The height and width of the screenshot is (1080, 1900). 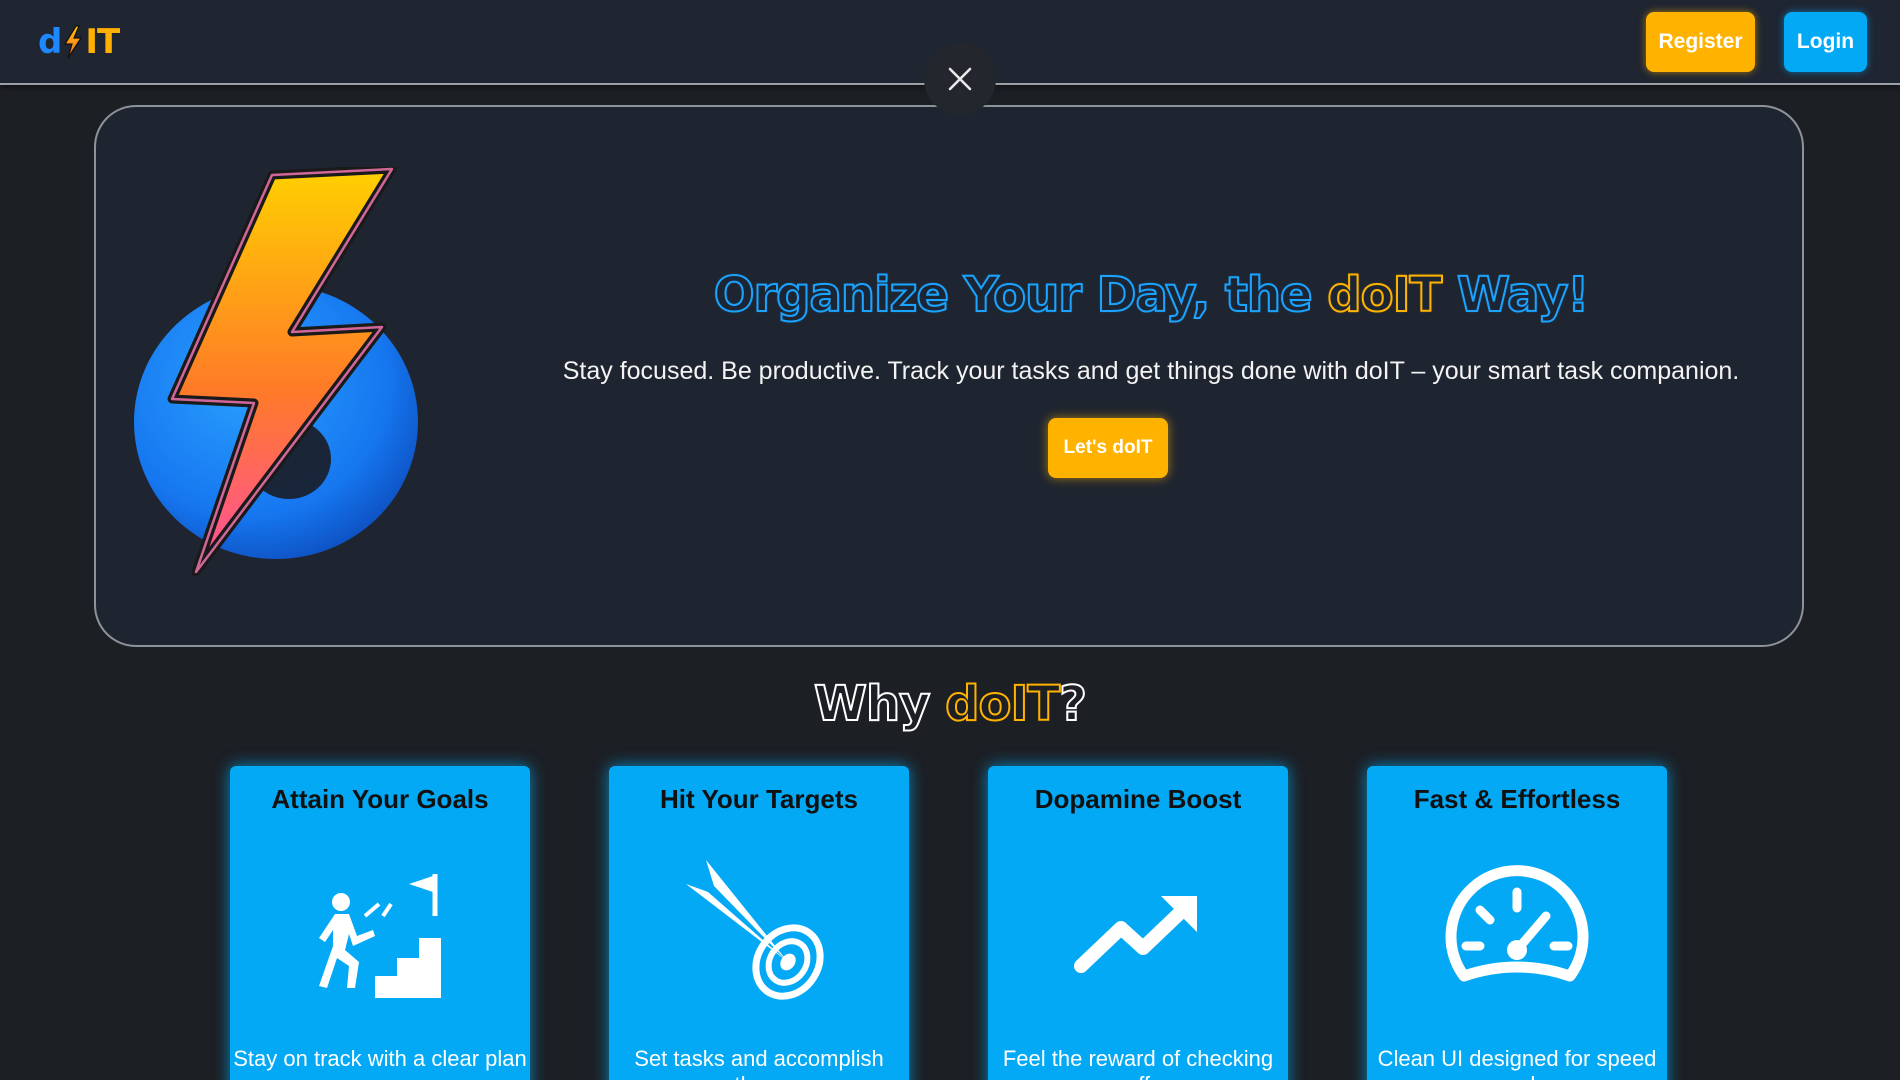 What do you see at coordinates (1138, 1063) in the screenshot?
I see `feature-card-text: Feel the reward of checking off` at bounding box center [1138, 1063].